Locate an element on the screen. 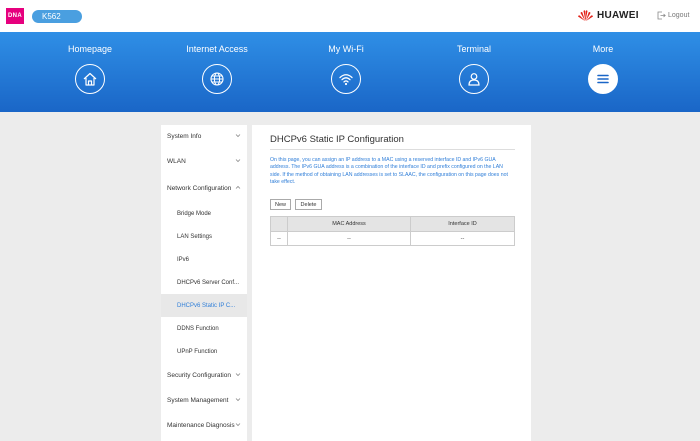 The height and width of the screenshot is (441, 700). sidebar-item-label: WLAN is located at coordinates (176, 161).